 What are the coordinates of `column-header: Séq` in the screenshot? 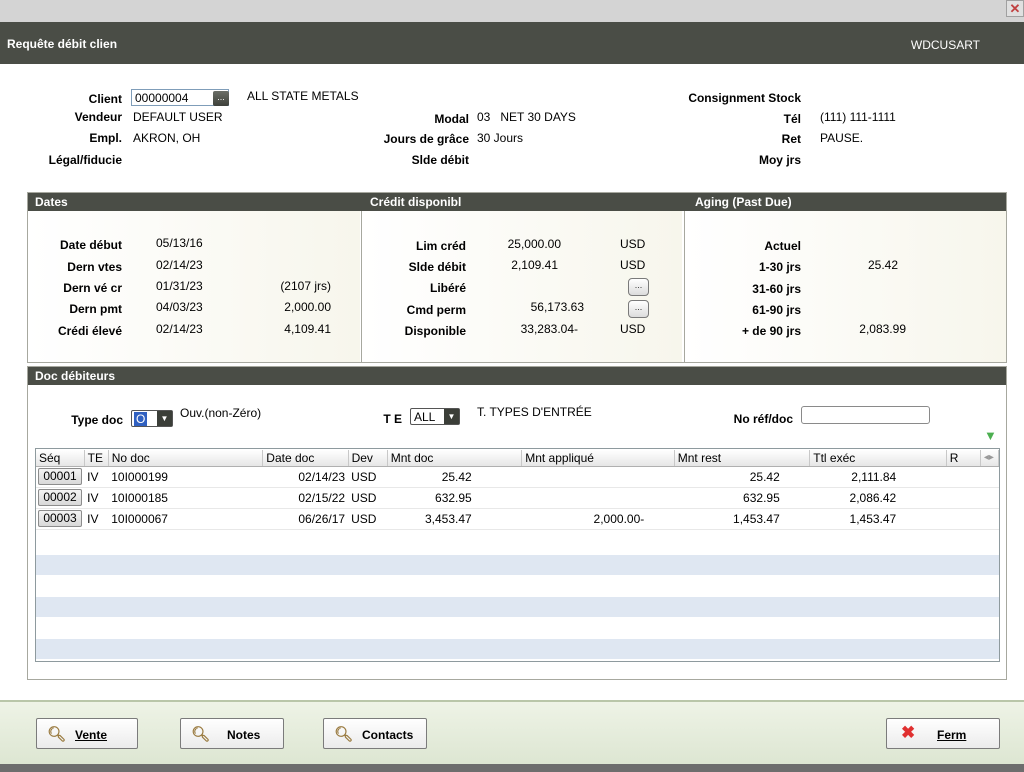 It's located at (60, 458).